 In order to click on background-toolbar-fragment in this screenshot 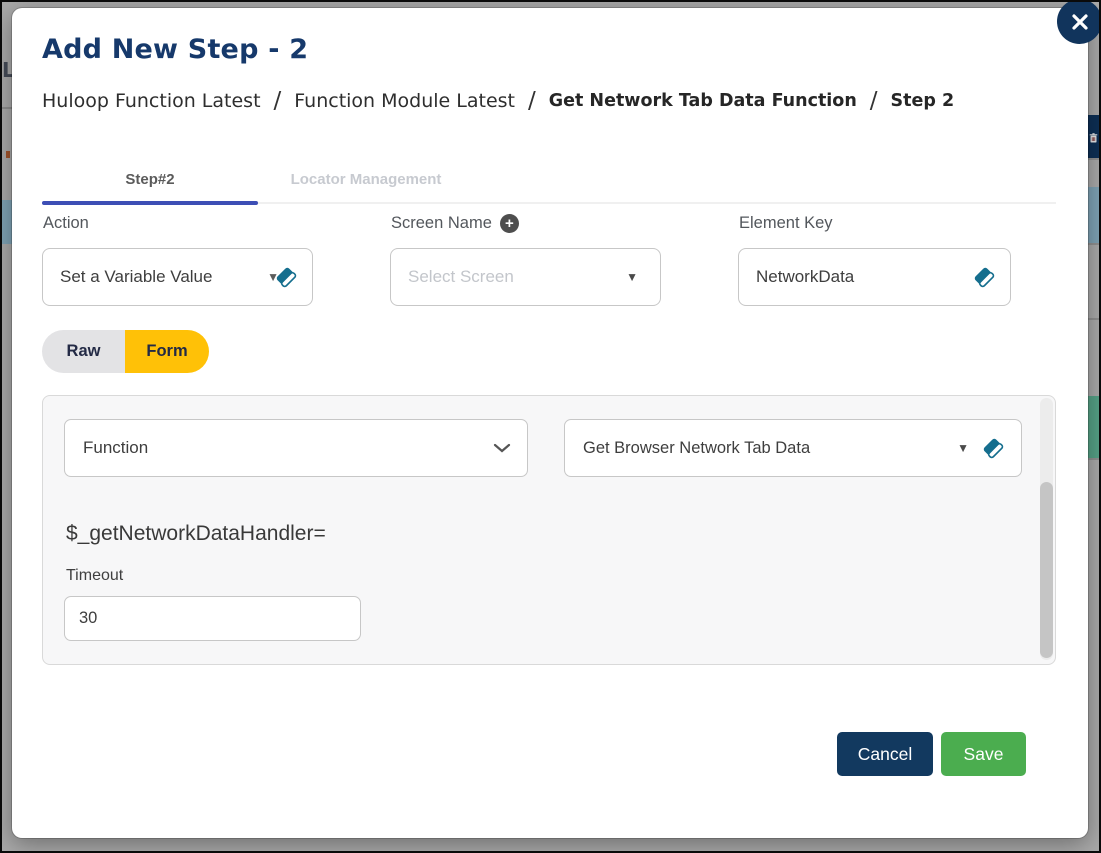, I will do `click(1093, 137)`.